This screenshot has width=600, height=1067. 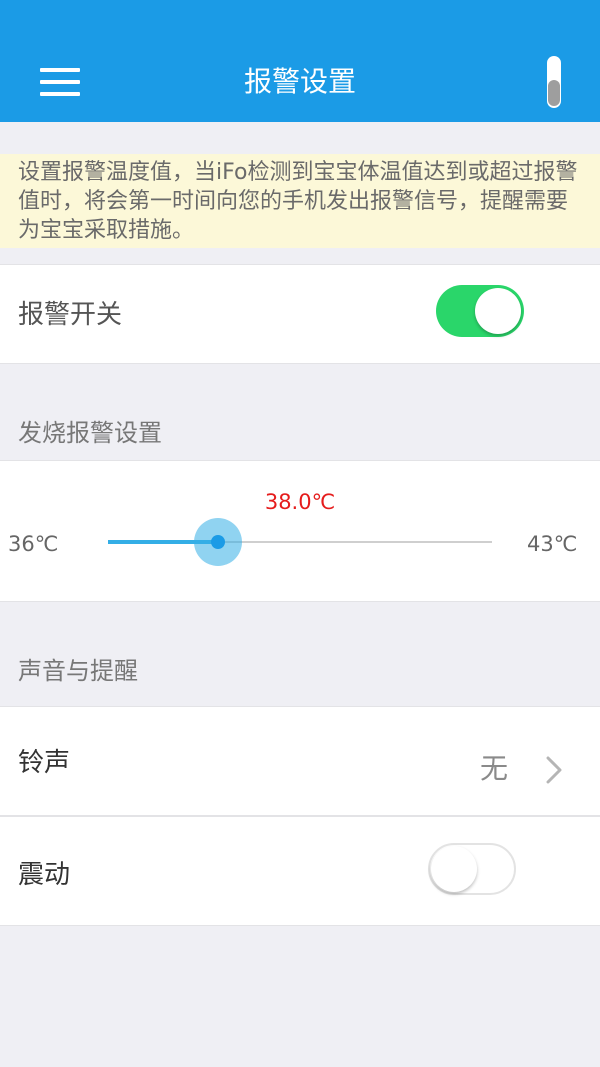 What do you see at coordinates (300, 542) in the screenshot?
I see `temperature-slider-track` at bounding box center [300, 542].